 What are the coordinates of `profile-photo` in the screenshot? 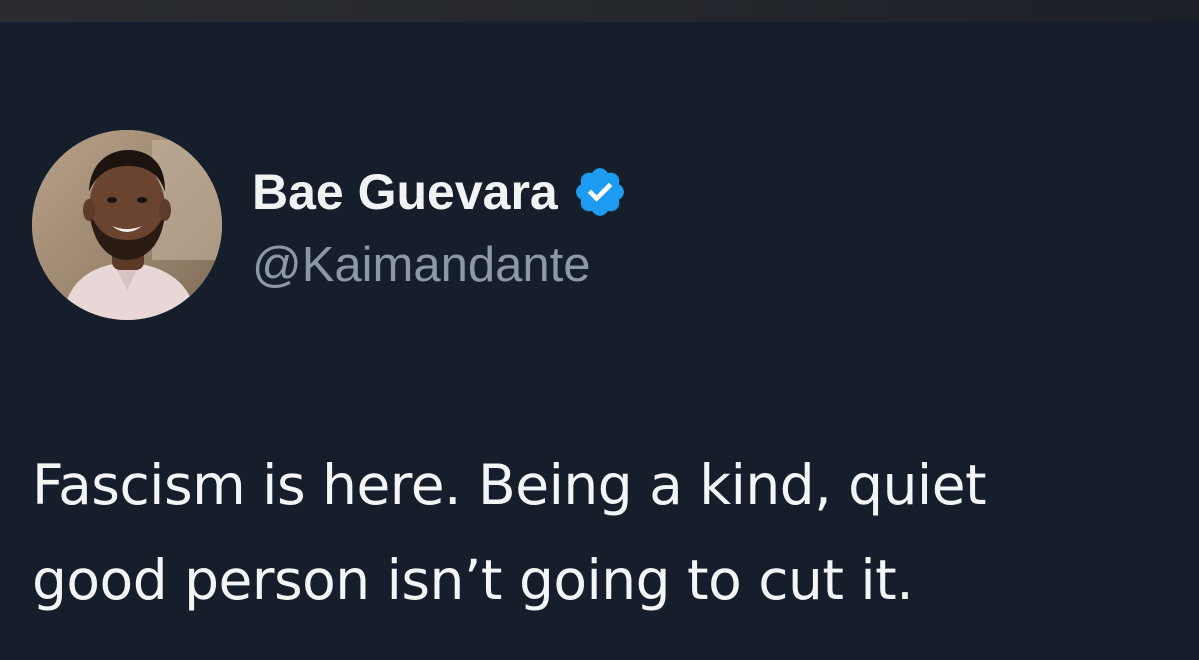 It's located at (127, 225).